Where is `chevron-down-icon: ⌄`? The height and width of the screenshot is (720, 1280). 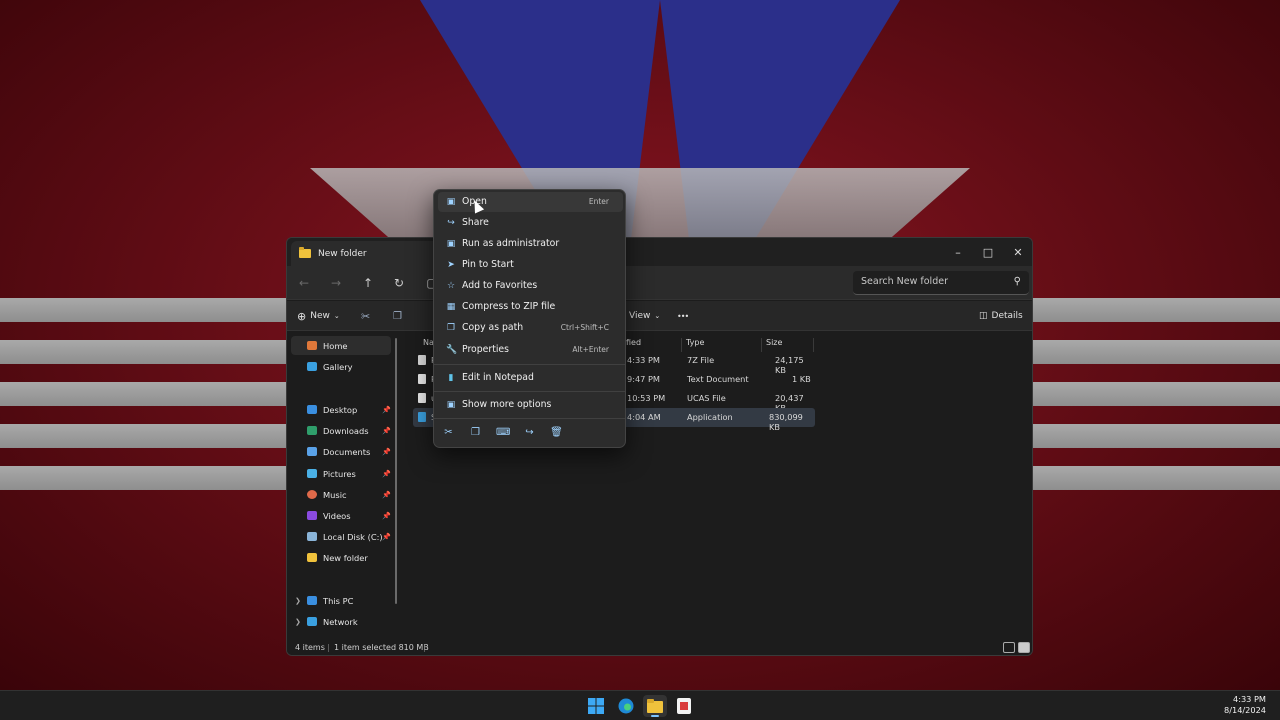
chevron-down-icon: ⌄ is located at coordinates (336, 316).